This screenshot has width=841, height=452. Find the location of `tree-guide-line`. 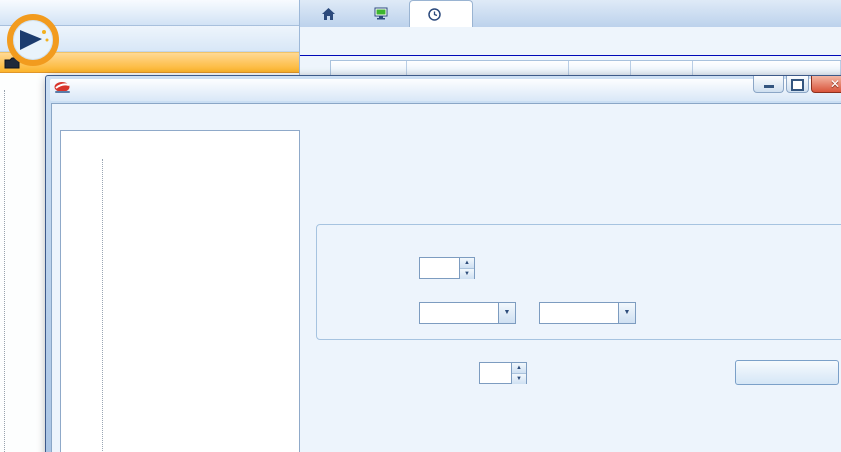

tree-guide-line is located at coordinates (4, 271).